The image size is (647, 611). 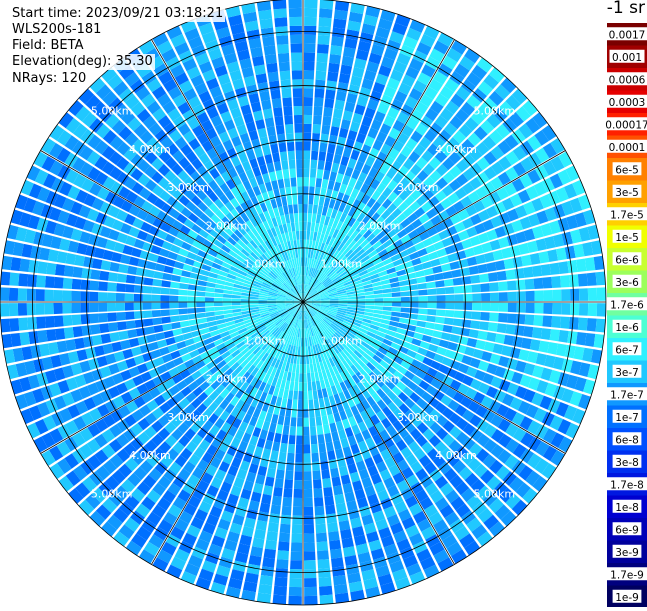 What do you see at coordinates (627, 575) in the screenshot?
I see `colorbar-label: 1.7e-9` at bounding box center [627, 575].